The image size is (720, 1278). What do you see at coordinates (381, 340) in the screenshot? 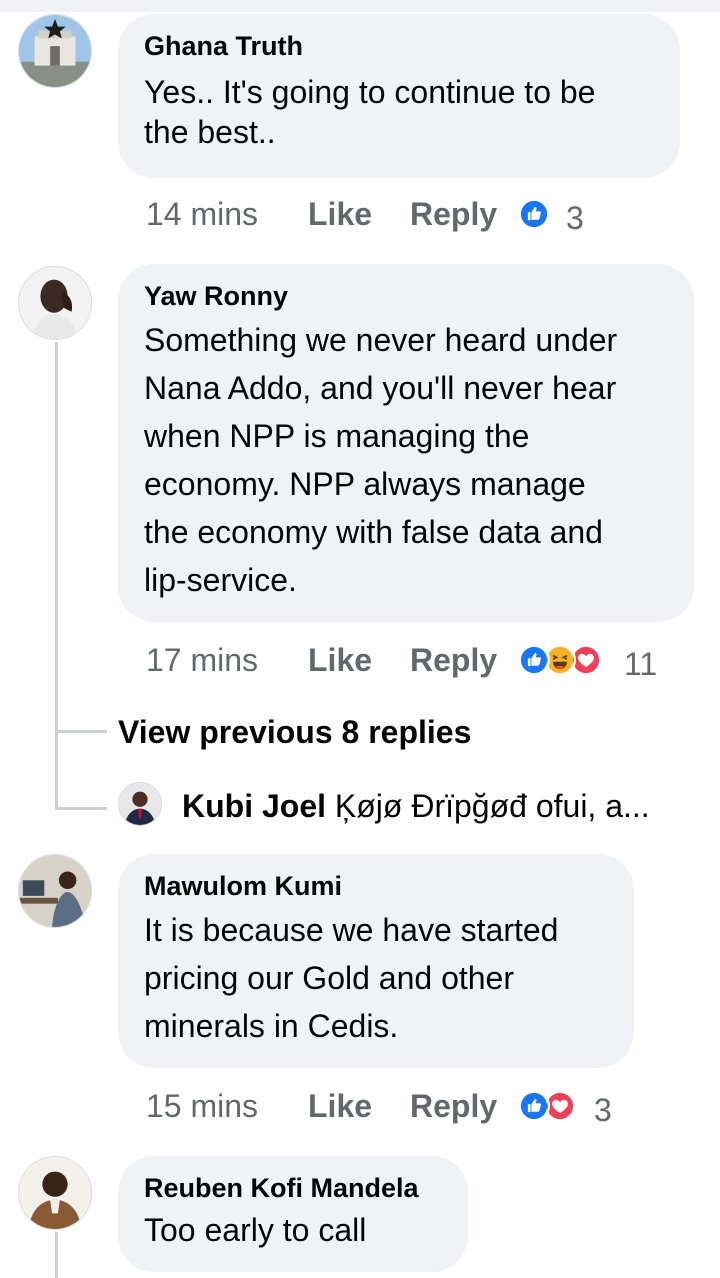
I see `comment-text-line: Something we never heard under` at bounding box center [381, 340].